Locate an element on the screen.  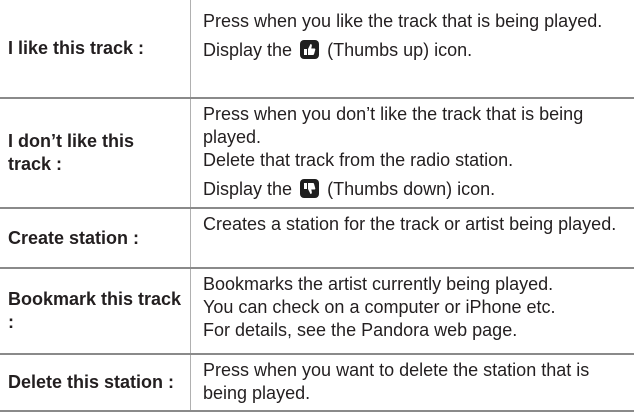
term-label: Bookmark this track : is located at coordinates (95, 311).